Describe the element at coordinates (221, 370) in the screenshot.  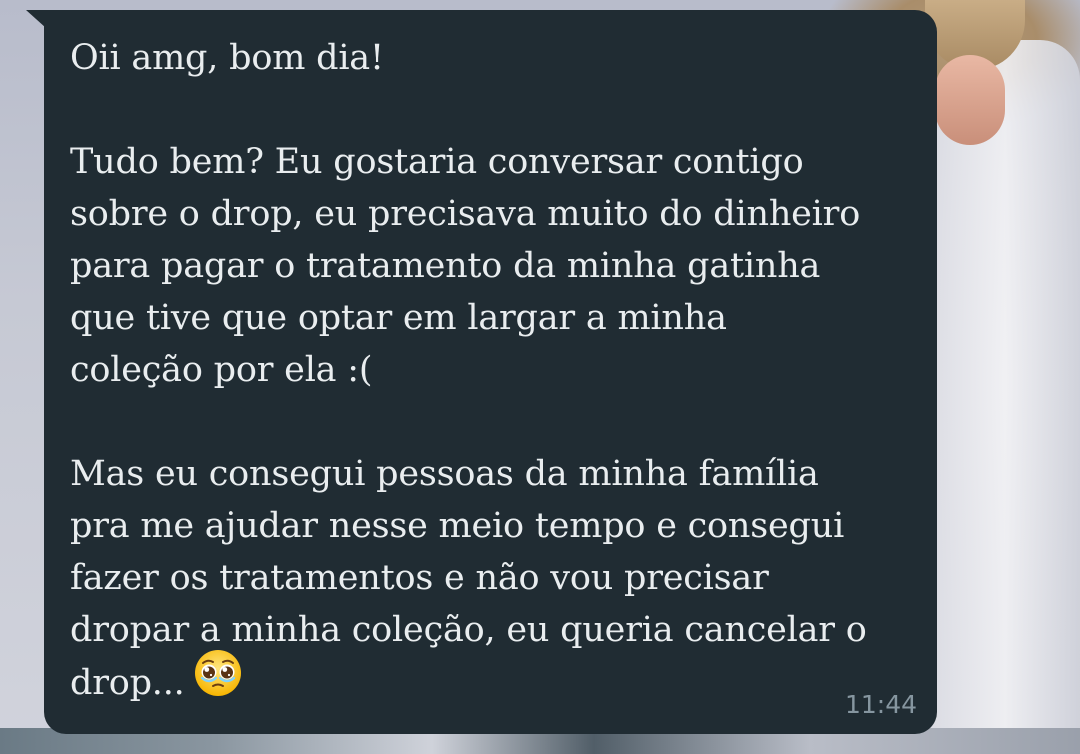
I see `message-line: coleção por ela :(` at that location.